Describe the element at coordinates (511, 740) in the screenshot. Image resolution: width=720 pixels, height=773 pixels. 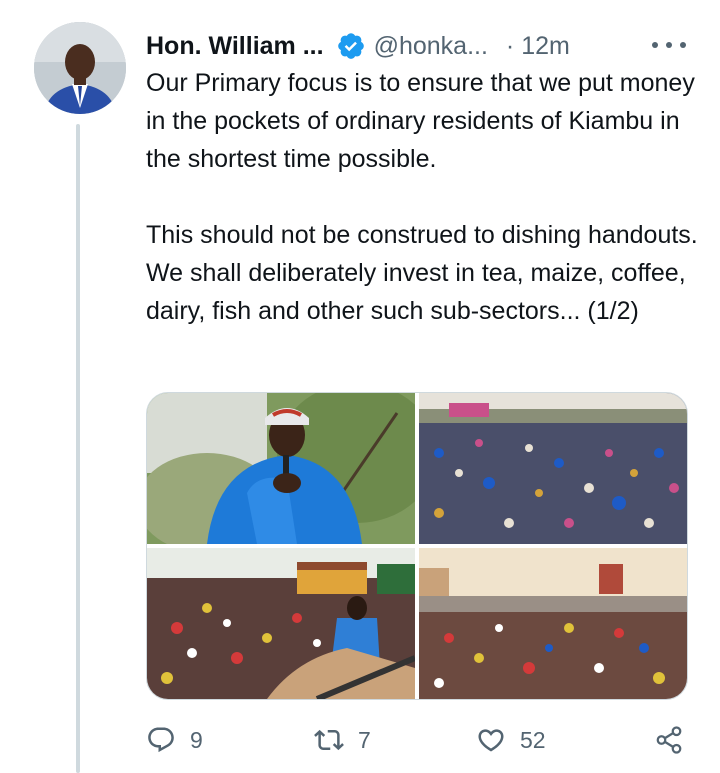
I see `like-button: 52` at that location.